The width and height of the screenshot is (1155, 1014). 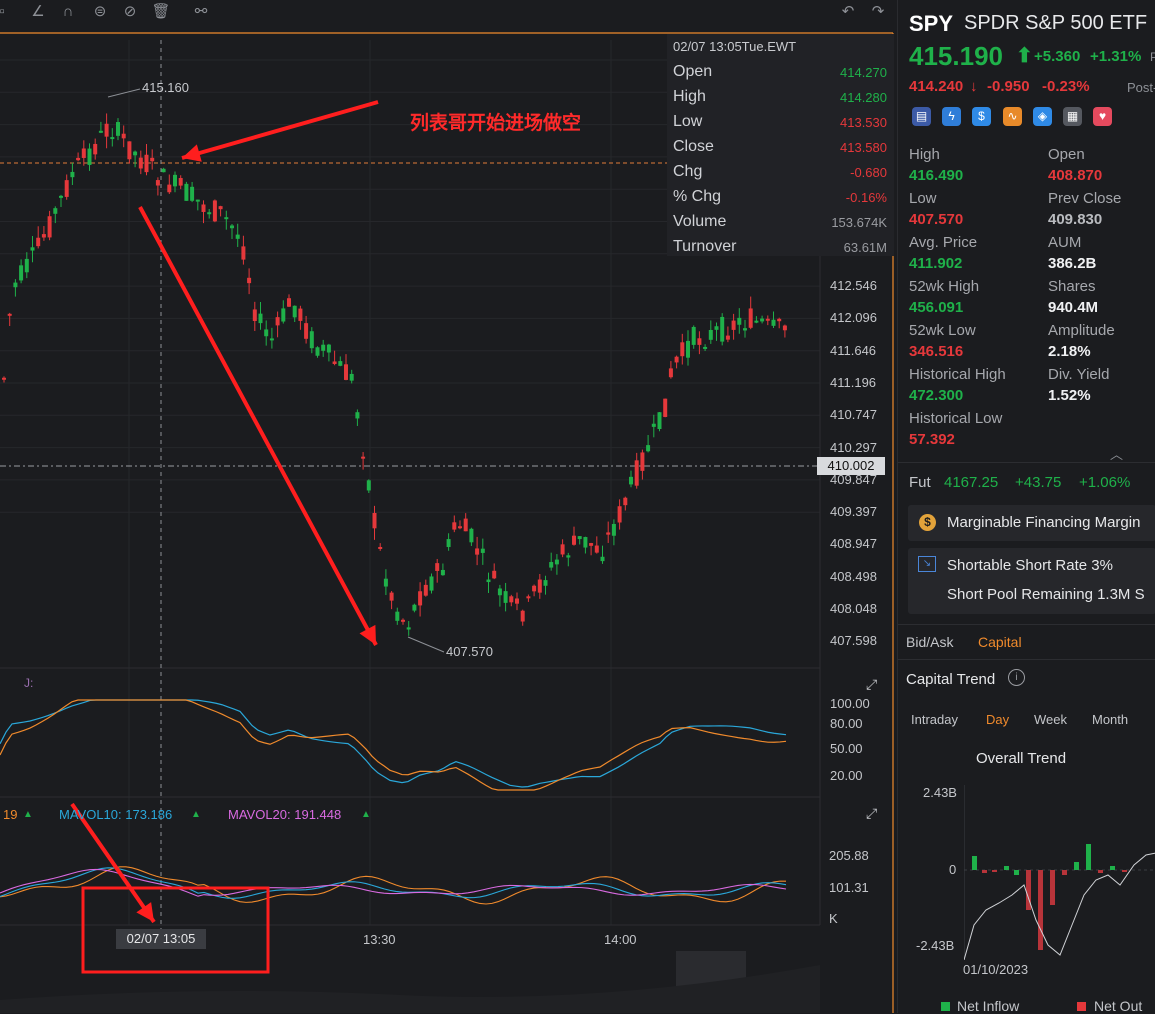 What do you see at coordinates (1050, 719) in the screenshot?
I see `period-week: Week` at bounding box center [1050, 719].